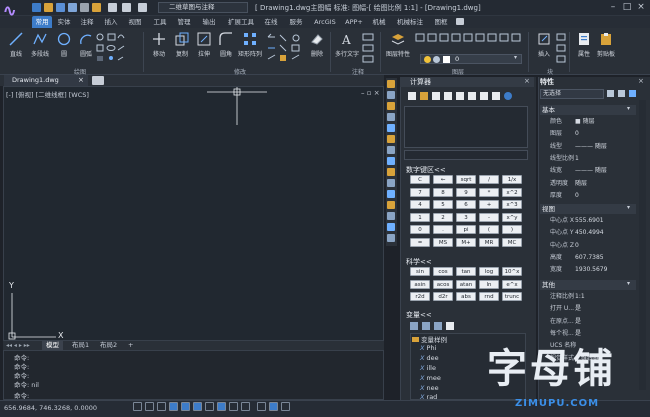  What do you see at coordinates (111, 22) in the screenshot?
I see `tab-insert: 插入` at bounding box center [111, 22].